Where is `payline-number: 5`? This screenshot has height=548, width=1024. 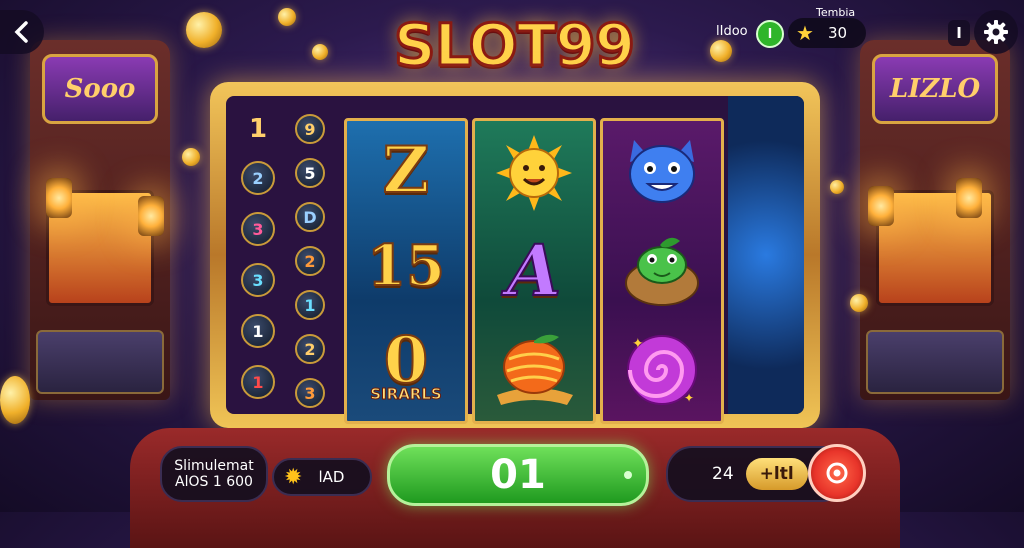 payline-number: 5 is located at coordinates (310, 173).